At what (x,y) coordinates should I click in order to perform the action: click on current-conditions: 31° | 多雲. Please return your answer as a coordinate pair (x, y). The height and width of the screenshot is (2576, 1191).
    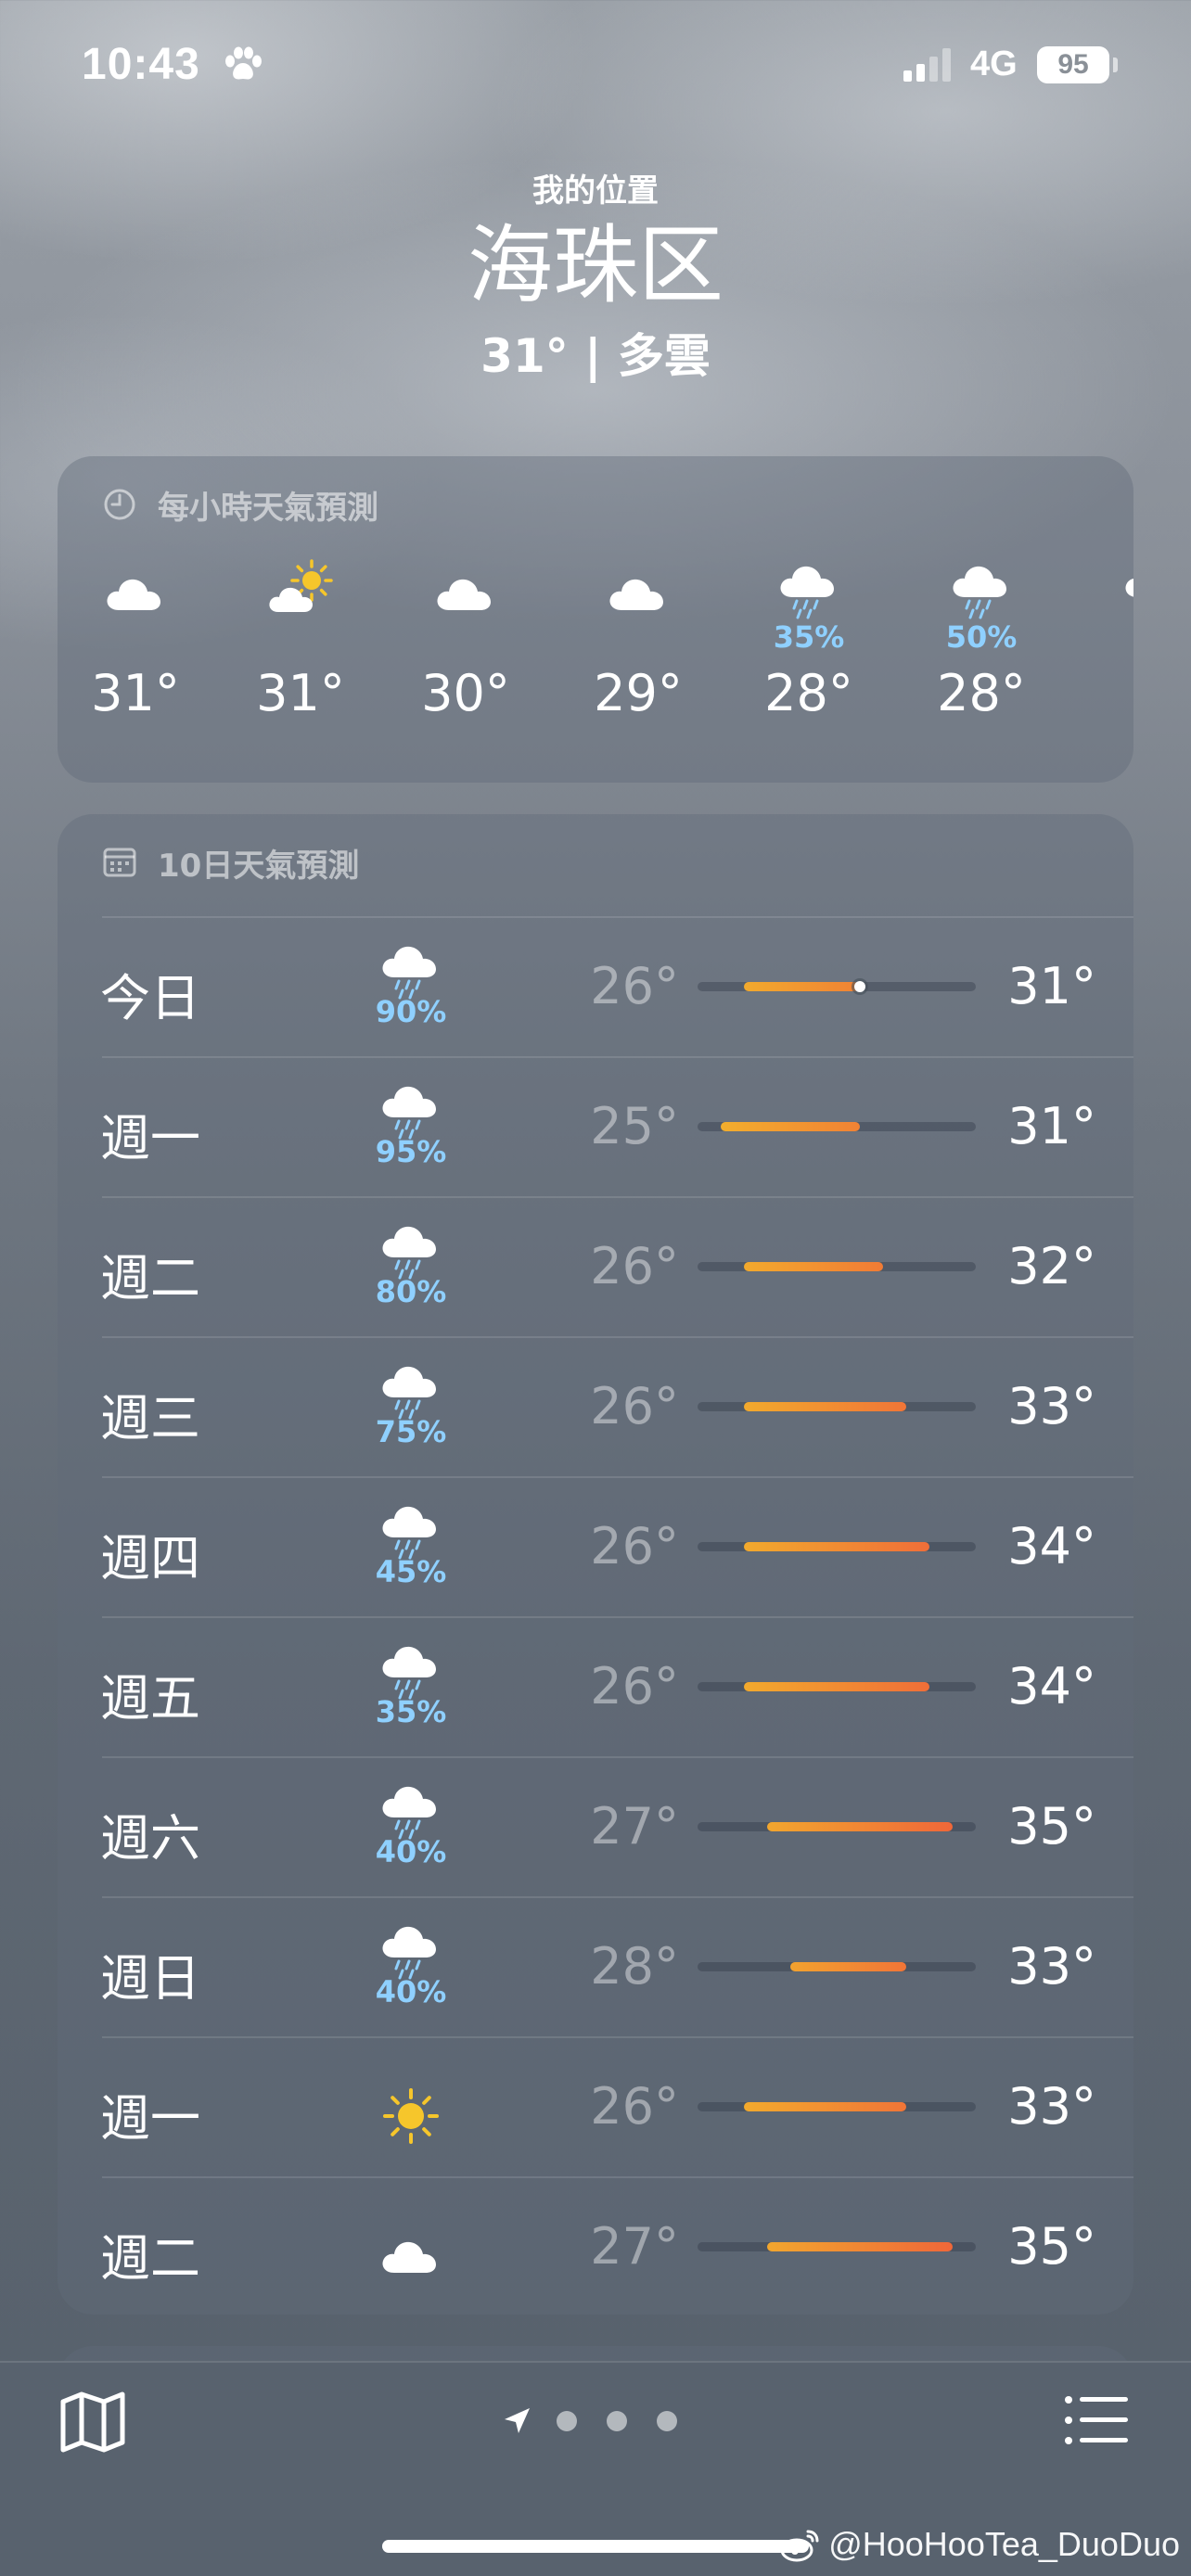
    Looking at the image, I should click on (595, 356).